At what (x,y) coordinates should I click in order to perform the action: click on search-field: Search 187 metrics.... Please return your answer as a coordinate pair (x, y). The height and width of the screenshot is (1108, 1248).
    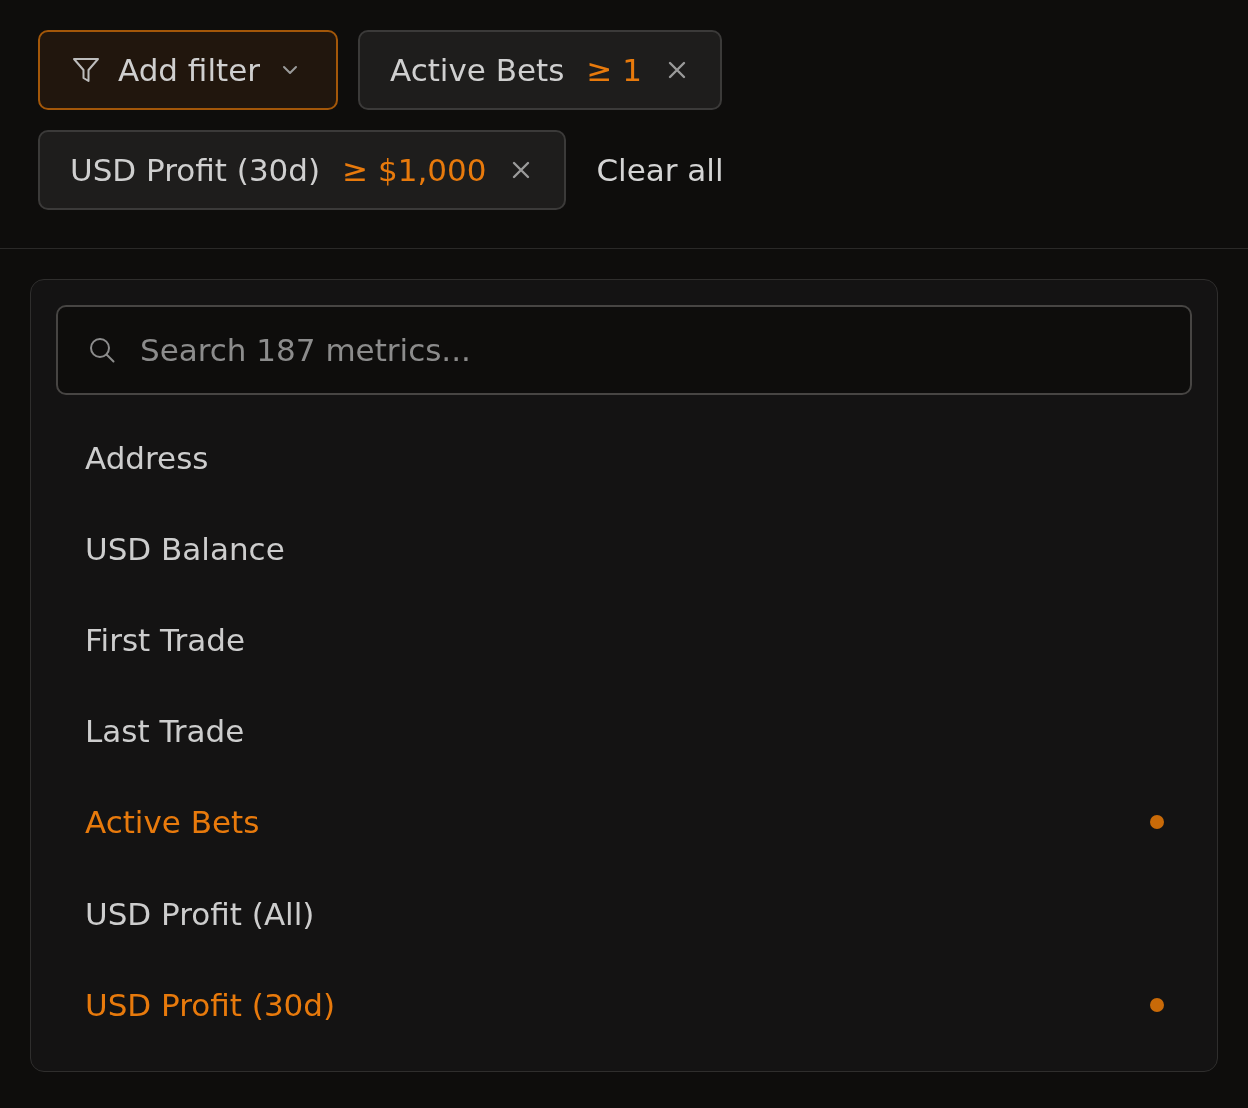
    Looking at the image, I should click on (624, 350).